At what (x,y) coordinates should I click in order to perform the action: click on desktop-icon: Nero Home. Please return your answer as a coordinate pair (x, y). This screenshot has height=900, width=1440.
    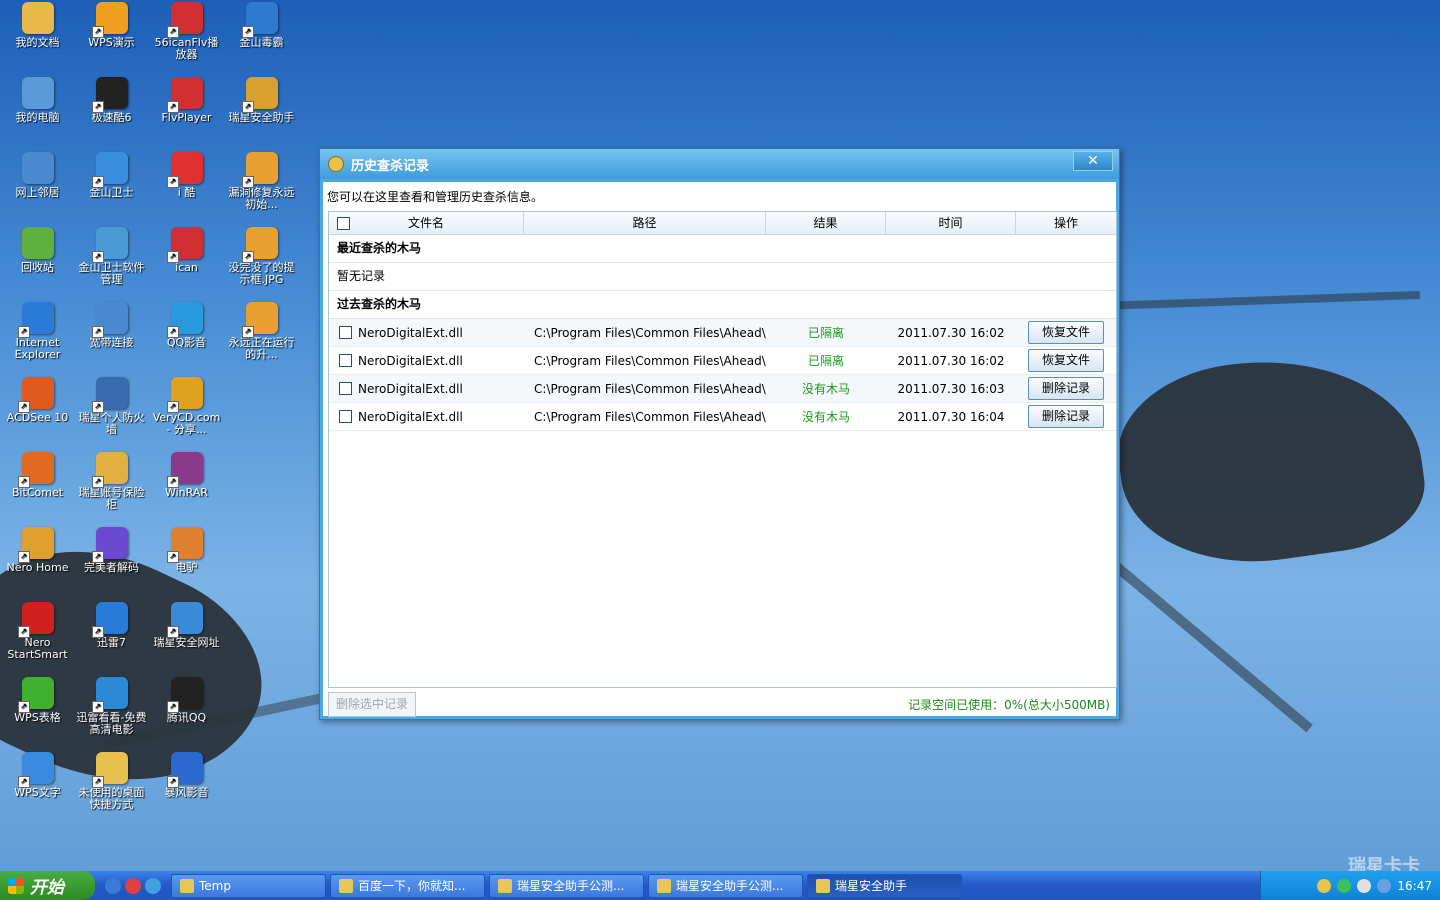
    Looking at the image, I should click on (37, 562).